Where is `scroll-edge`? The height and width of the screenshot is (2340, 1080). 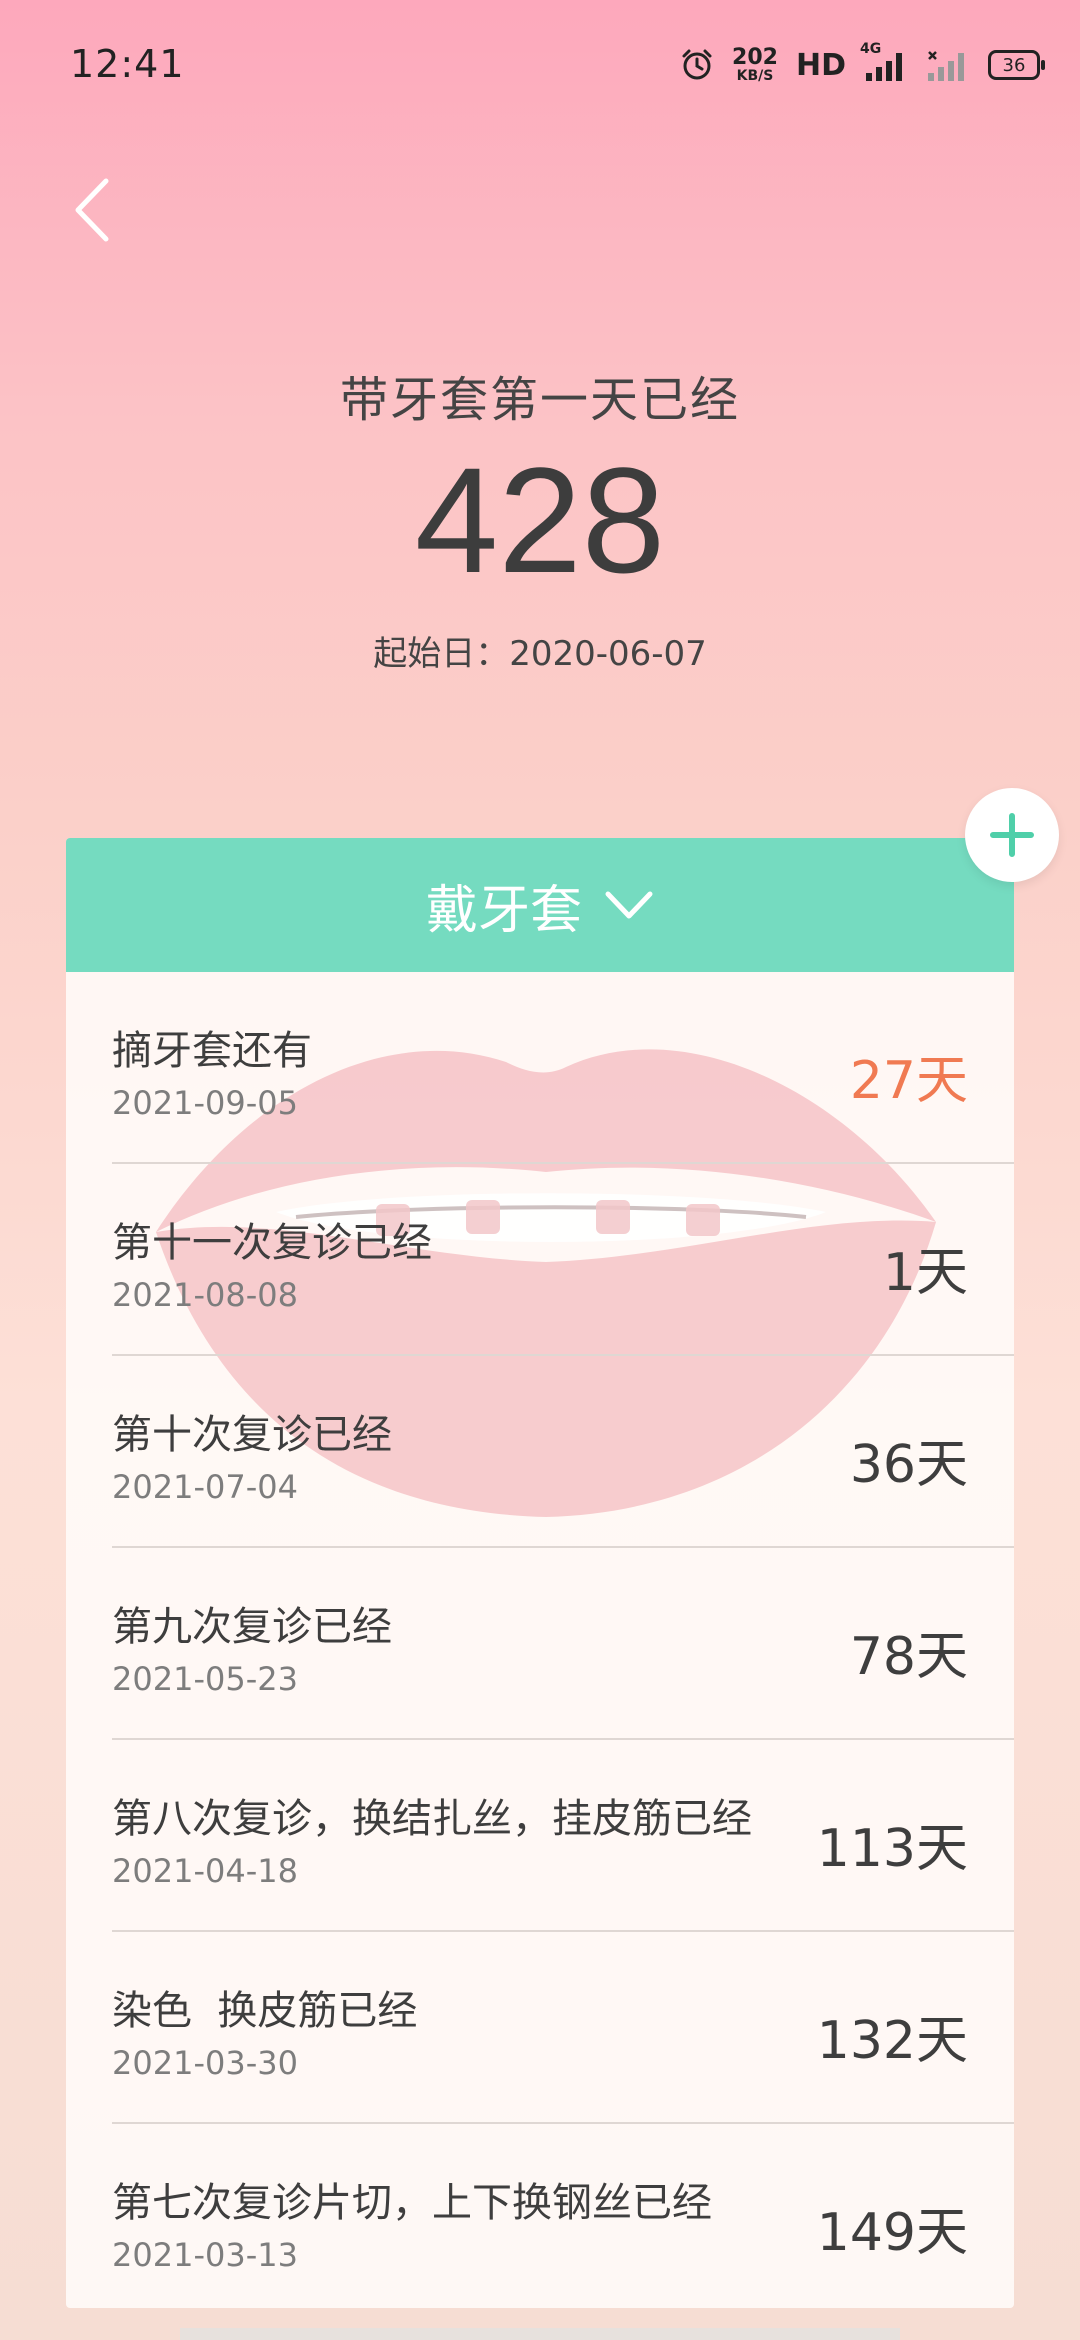 scroll-edge is located at coordinates (540, 2334).